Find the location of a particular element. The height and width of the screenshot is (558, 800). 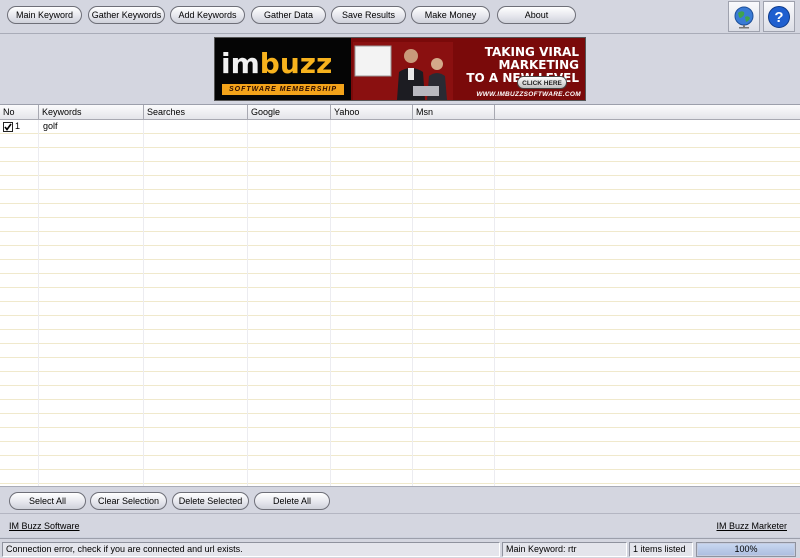

gather-data-button: Gather Data is located at coordinates (288, 15).